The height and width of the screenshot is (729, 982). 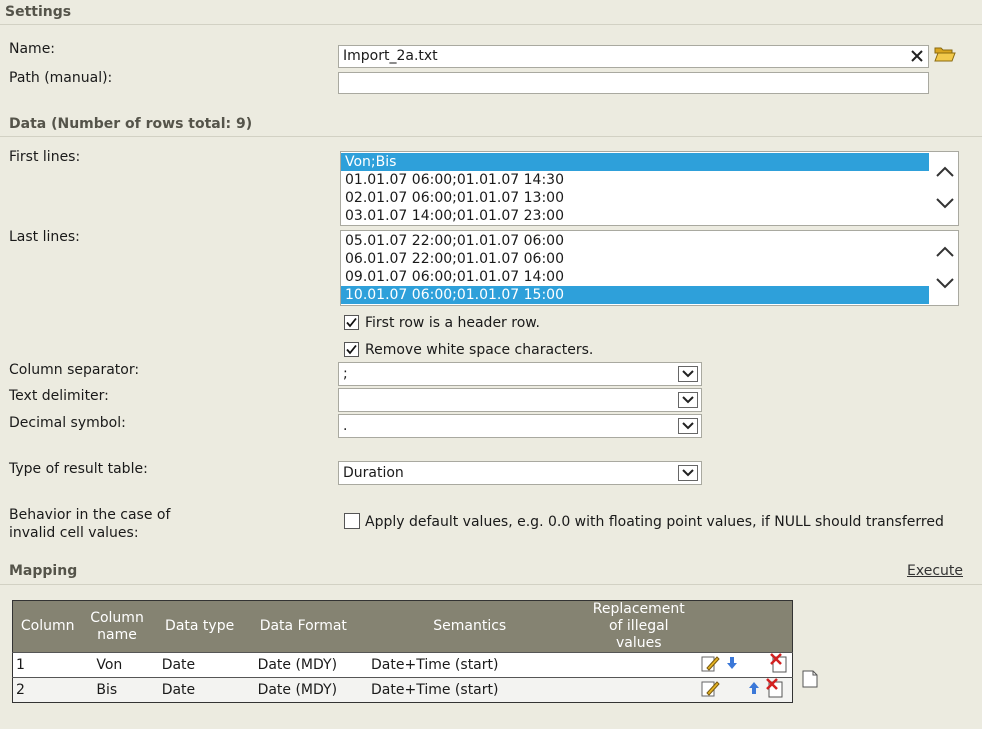 I want to click on table-row: 2 Bis Date Date (MDY) Date+Time (start), so click(x=402, y=690).